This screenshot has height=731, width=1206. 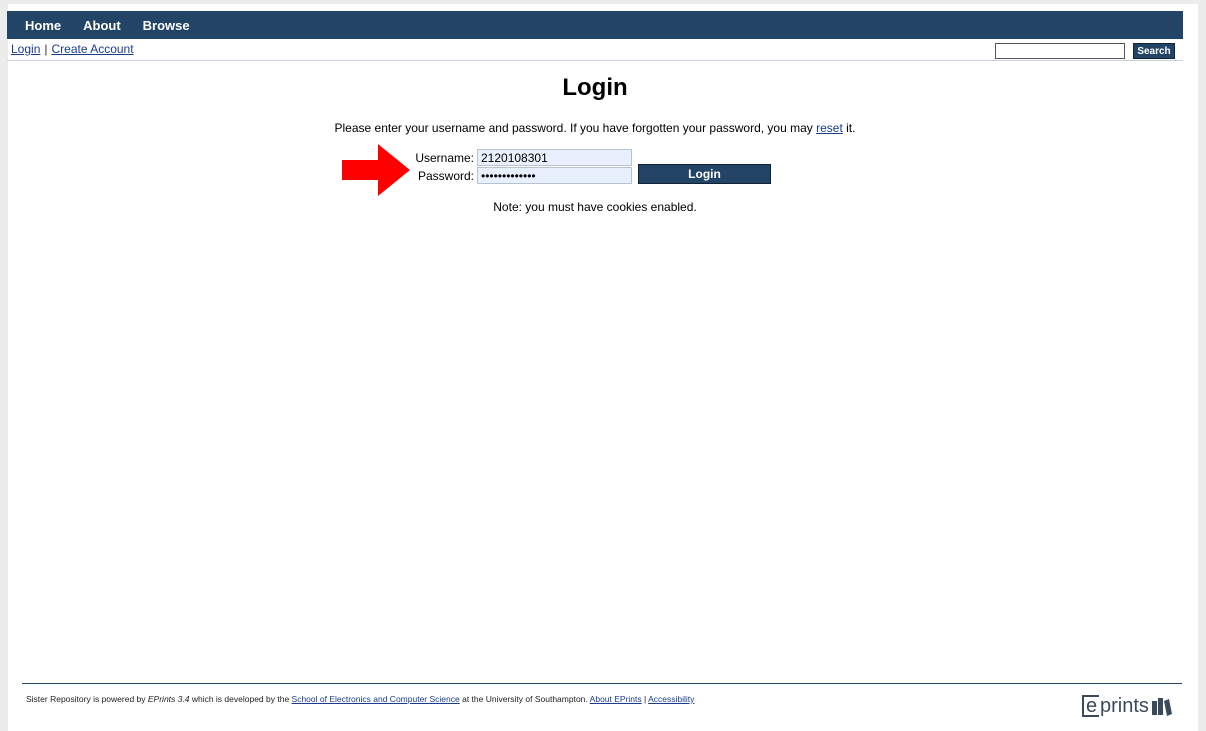 What do you see at coordinates (43, 25) in the screenshot?
I see `nav-home-link: Home` at bounding box center [43, 25].